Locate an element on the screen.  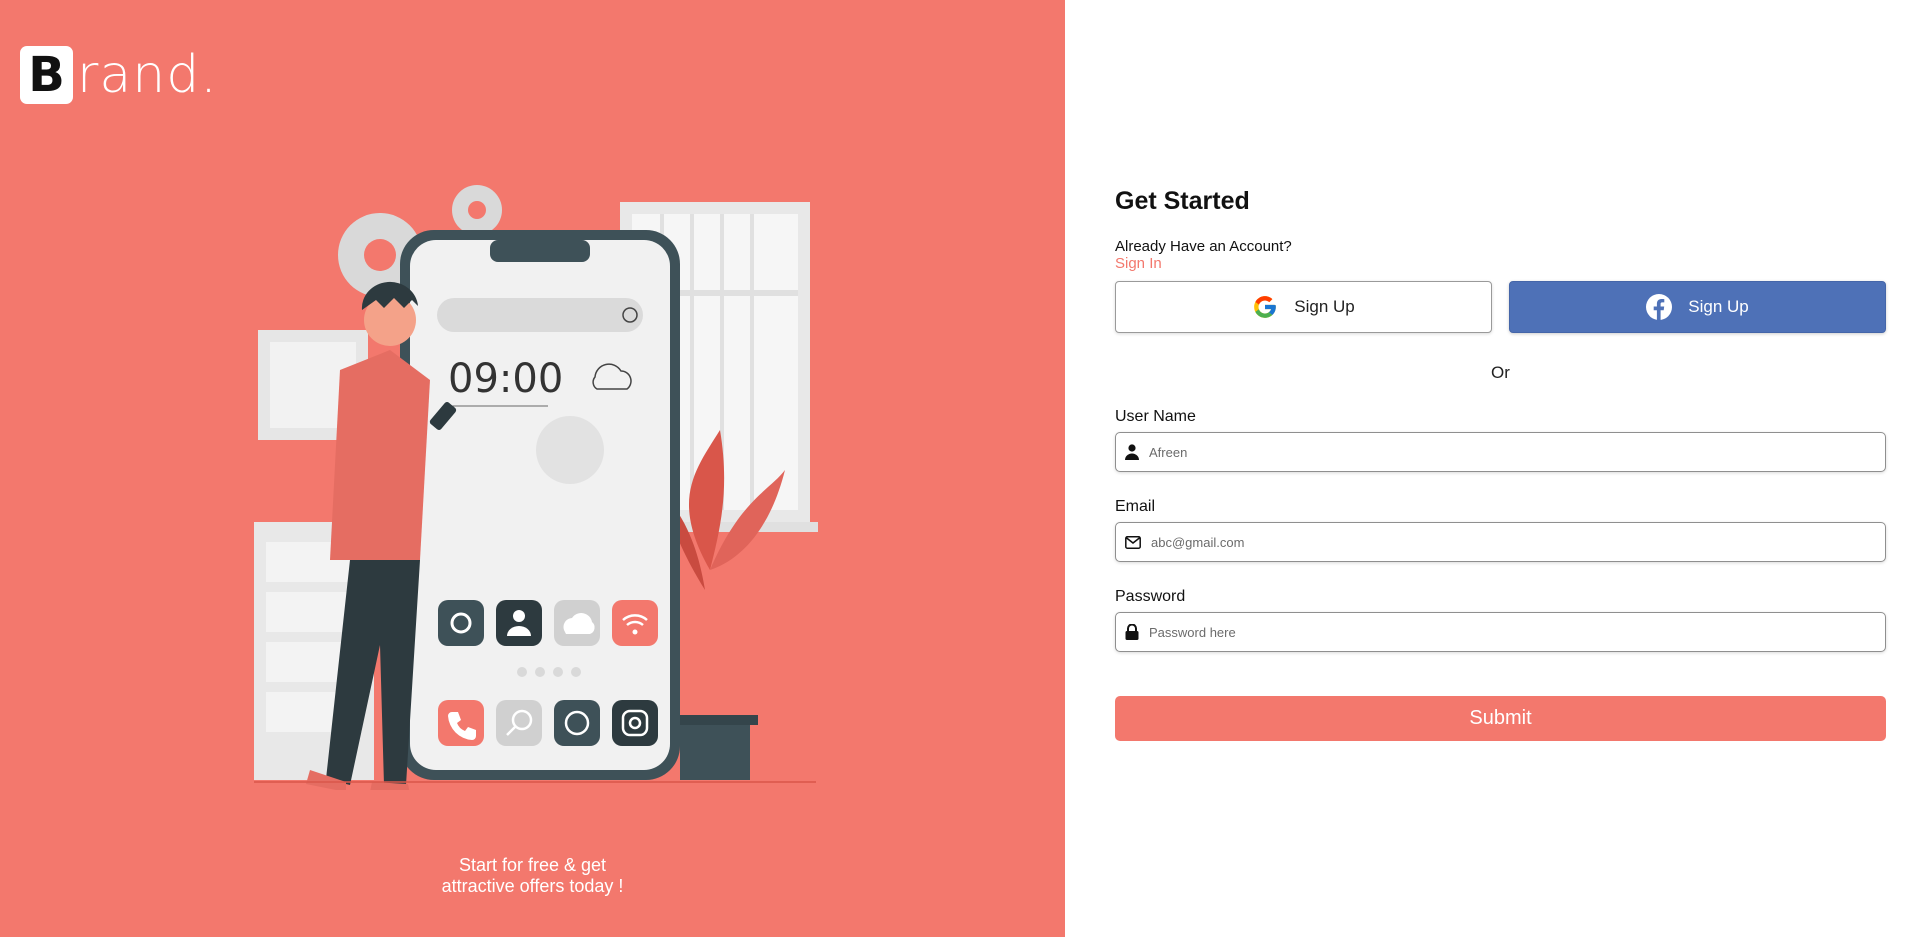
user-icon is located at coordinates (1132, 452).